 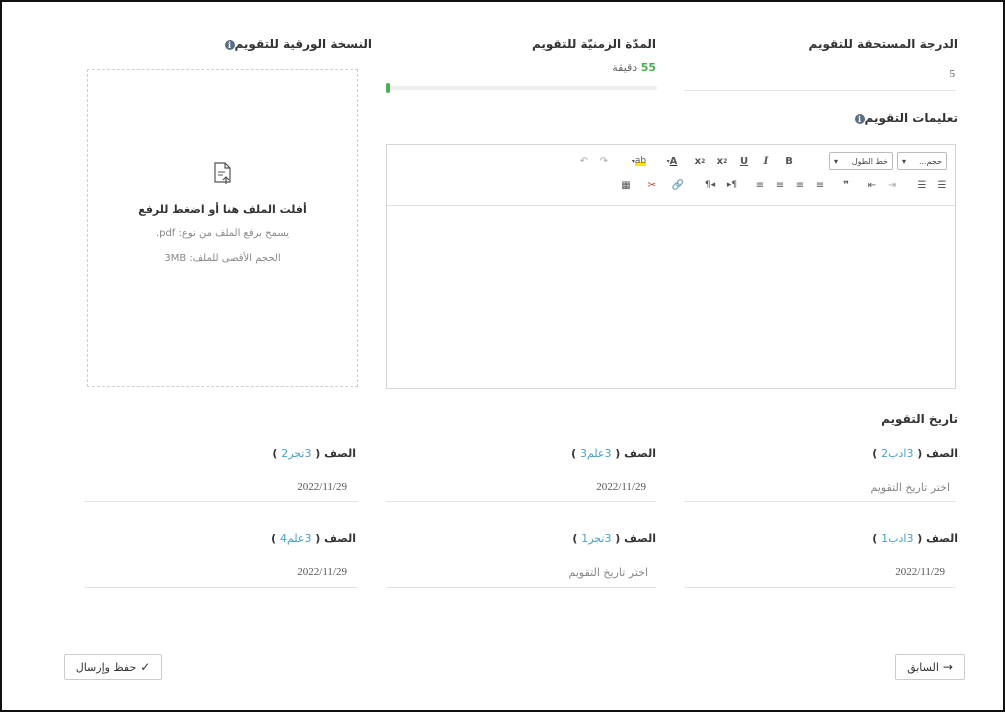 I want to click on unlink-icon: ✂, so click(x=652, y=185).